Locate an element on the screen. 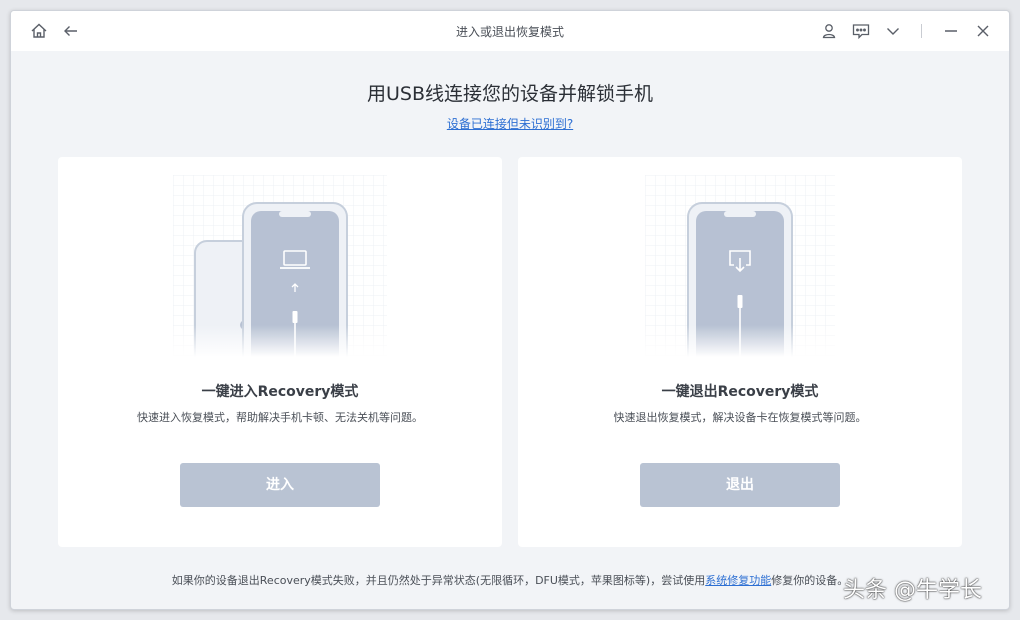 The image size is (1020, 620). device-not-recognized-link: 设备已连接但未识别到? is located at coordinates (510, 123).